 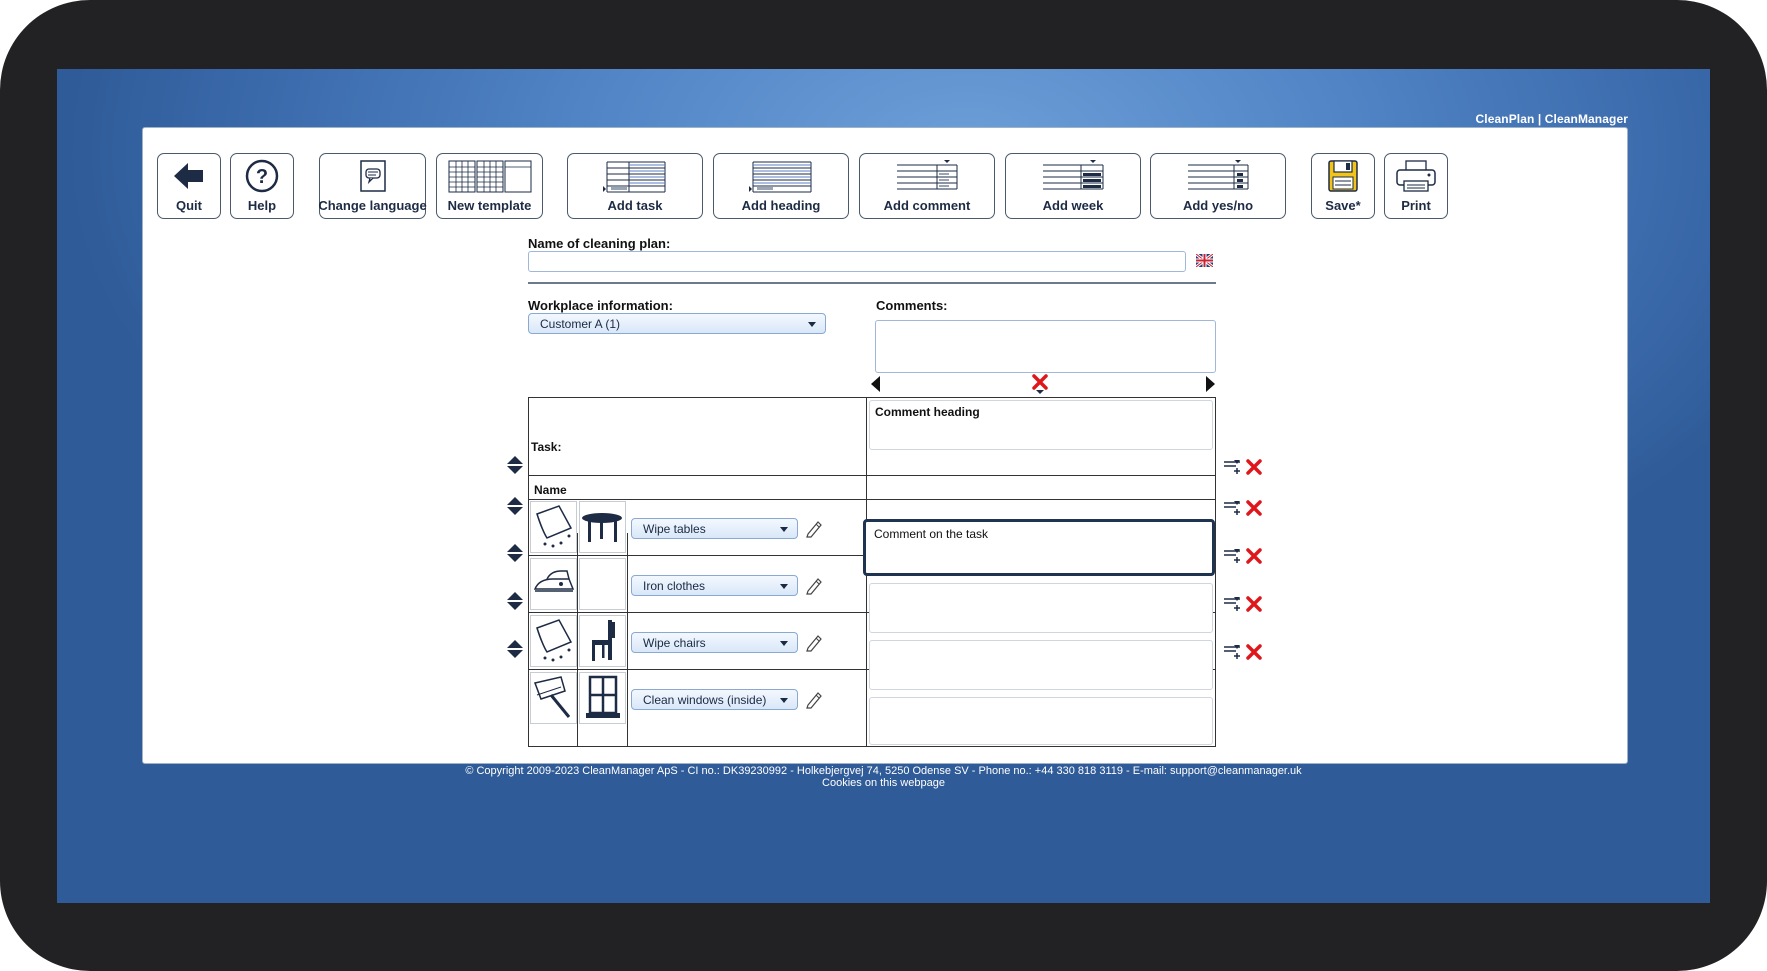 I want to click on help-icon: ?, so click(x=262, y=176).